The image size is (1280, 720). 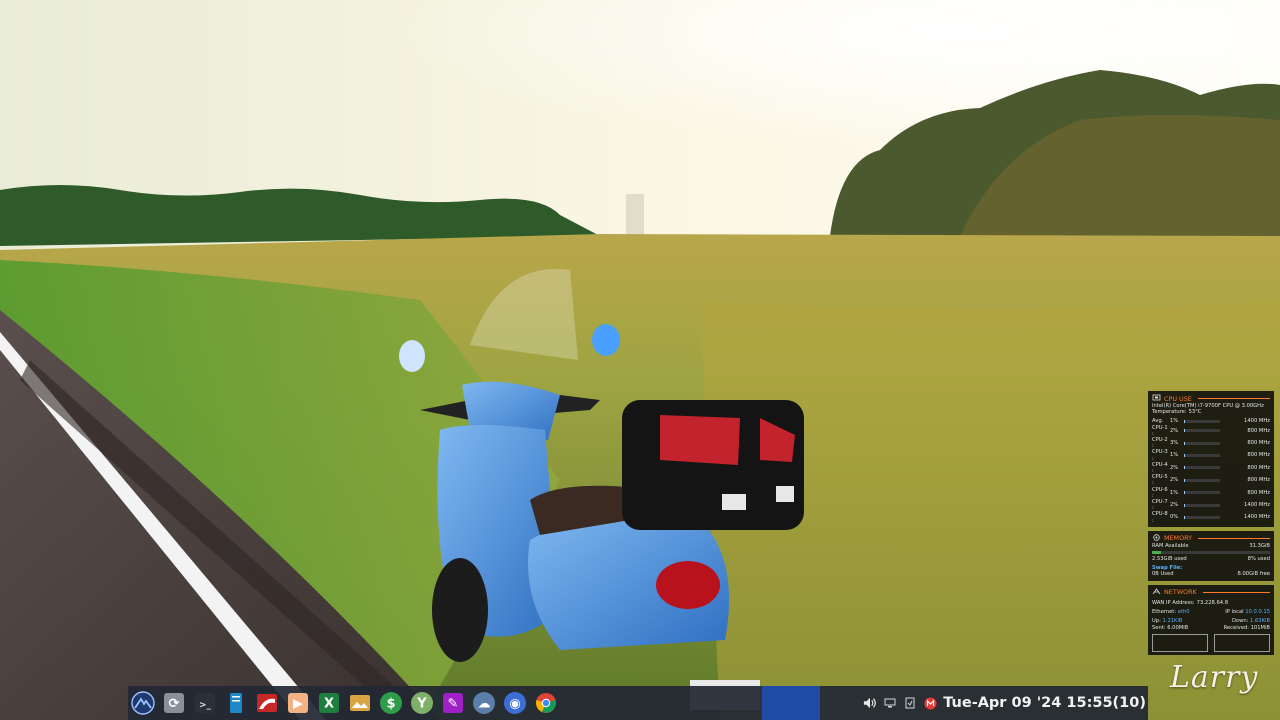 What do you see at coordinates (236, 703) in the screenshot?
I see `file-manager-icon` at bounding box center [236, 703].